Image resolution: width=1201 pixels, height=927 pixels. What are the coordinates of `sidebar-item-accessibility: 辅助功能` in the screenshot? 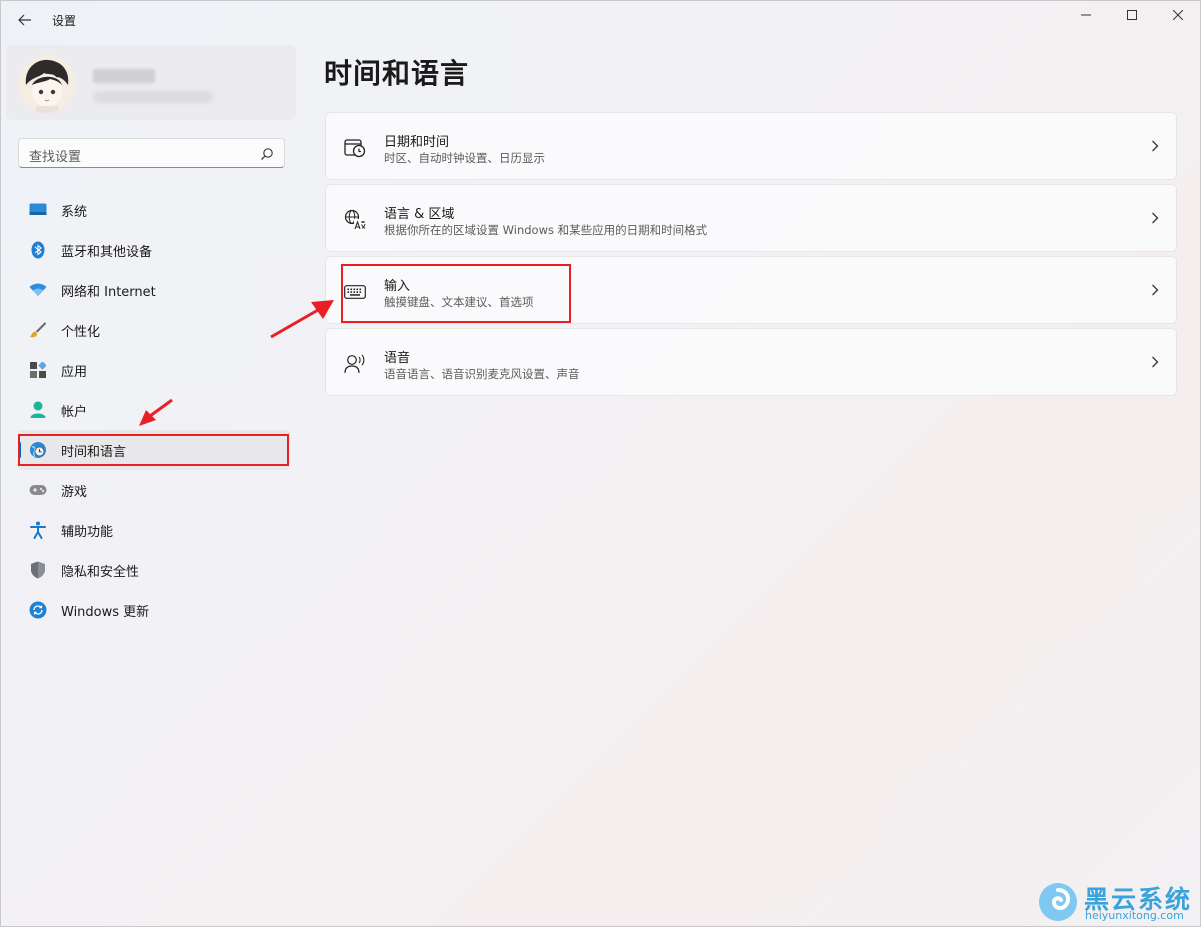 It's located at (154, 530).